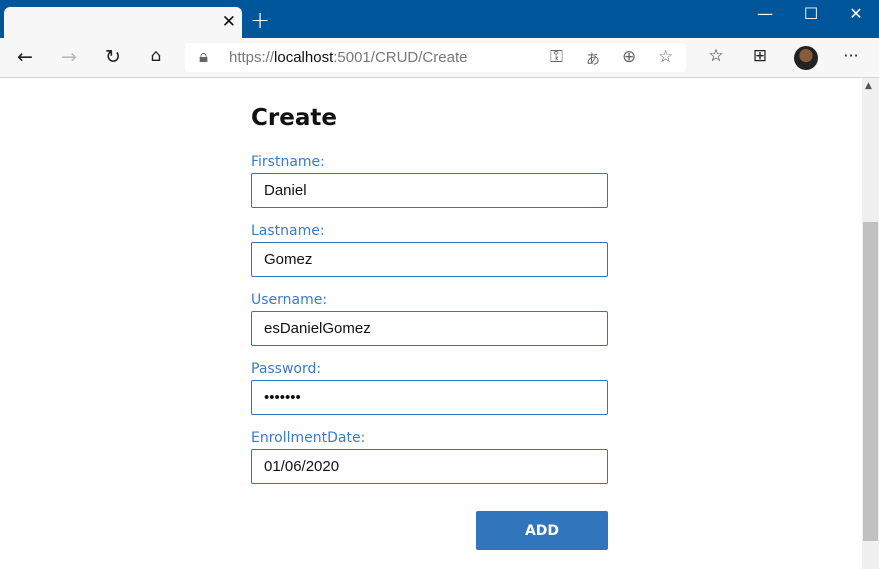  I want to click on title-bar: ✕ + — ☐ ✕, so click(439, 20).